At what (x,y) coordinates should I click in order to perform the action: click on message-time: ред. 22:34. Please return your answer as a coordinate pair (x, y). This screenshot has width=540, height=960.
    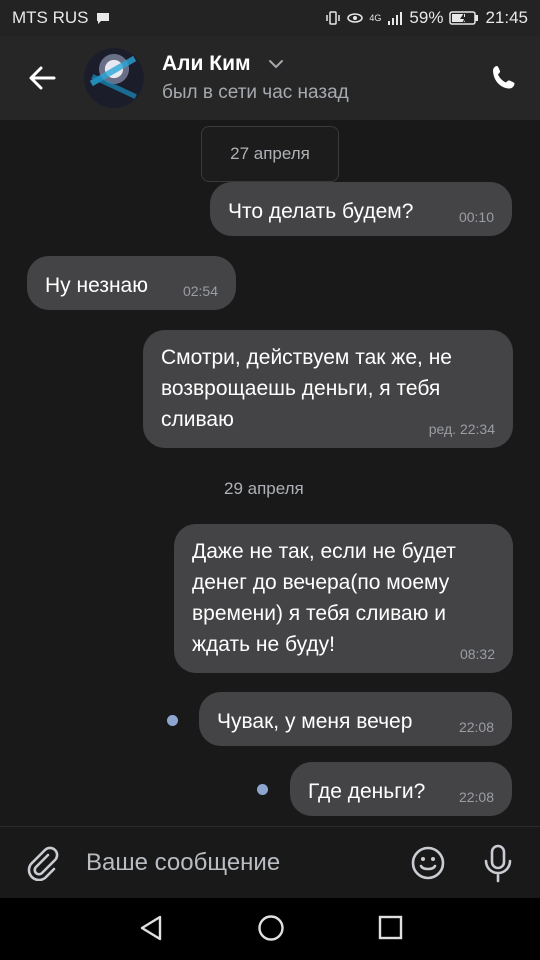
    Looking at the image, I should click on (461, 429).